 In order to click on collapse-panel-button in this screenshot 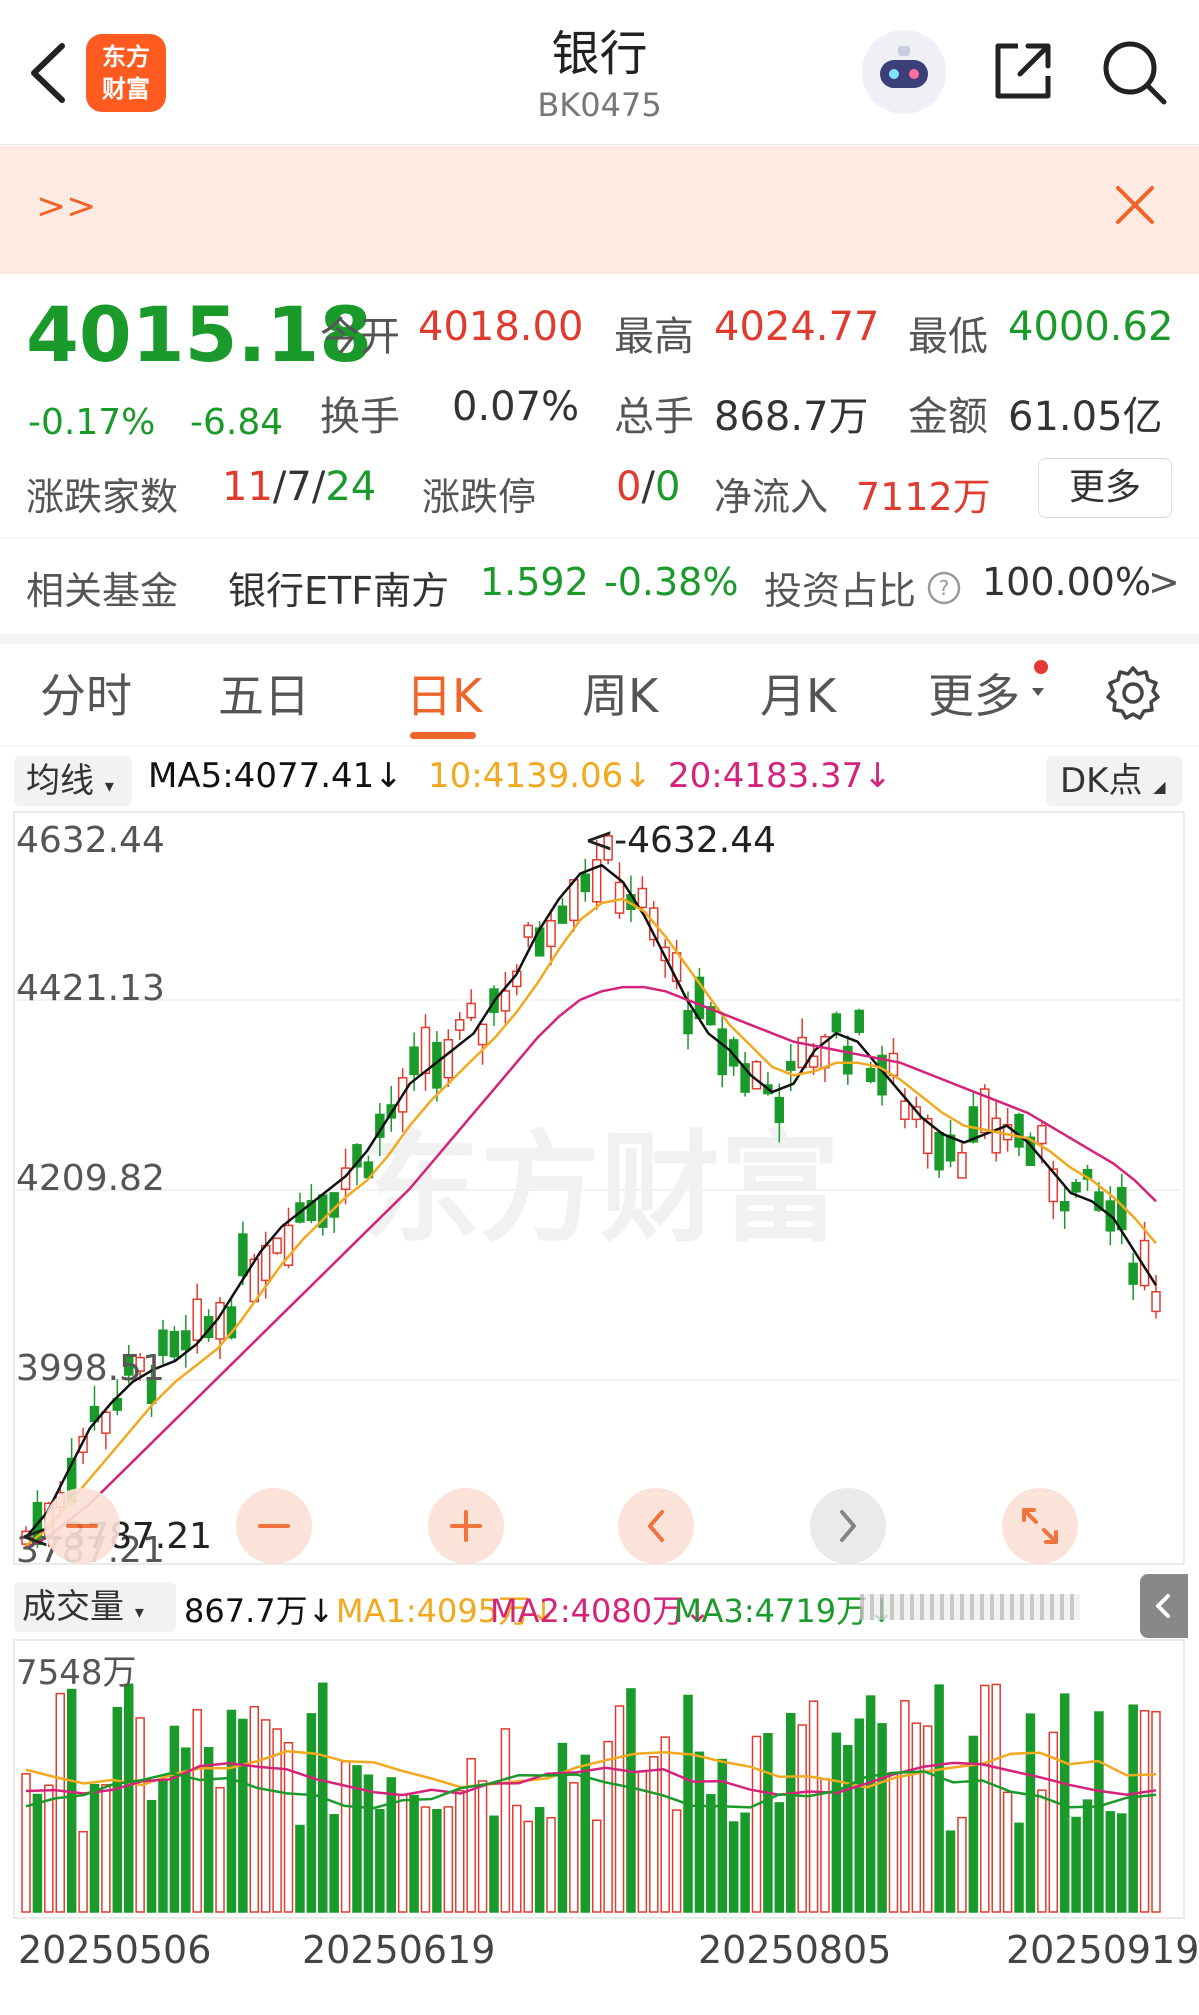, I will do `click(1164, 1606)`.